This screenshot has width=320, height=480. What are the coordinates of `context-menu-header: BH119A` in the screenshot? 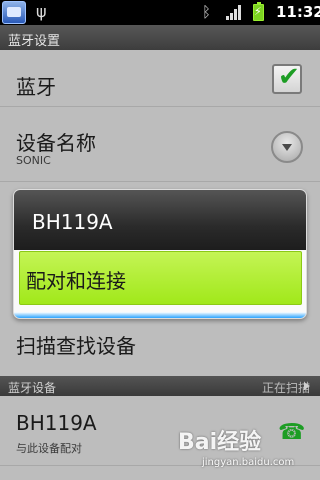 It's located at (160, 220).